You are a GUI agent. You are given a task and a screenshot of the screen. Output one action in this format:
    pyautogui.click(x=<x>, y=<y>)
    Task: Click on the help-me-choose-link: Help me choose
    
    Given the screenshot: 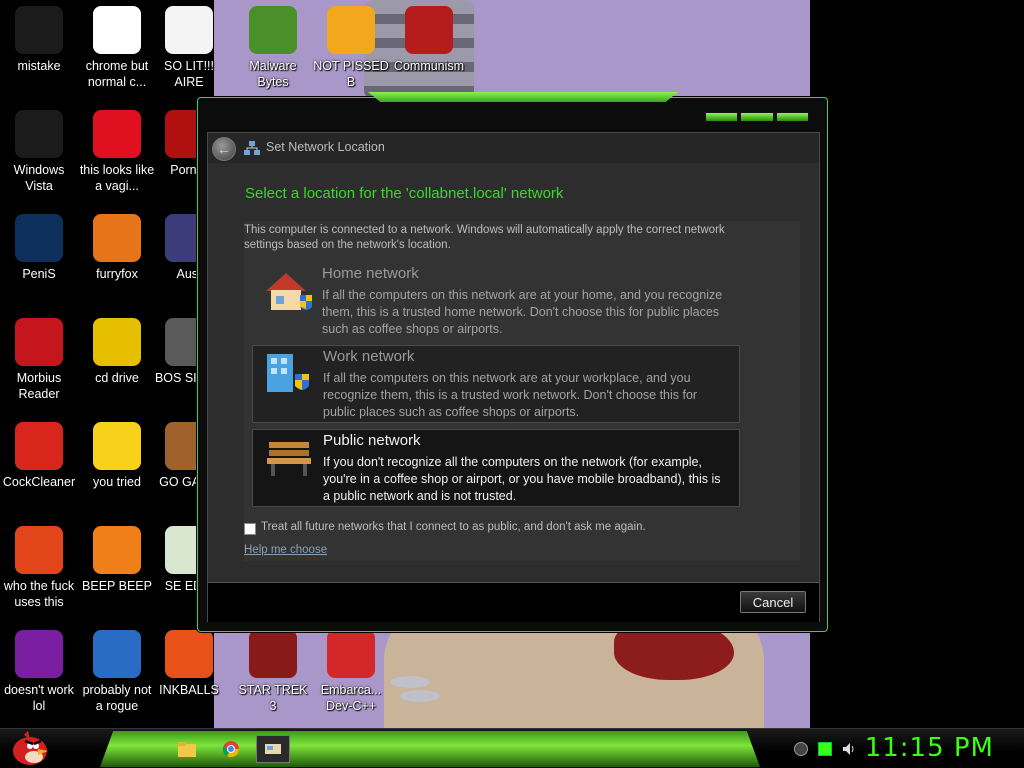 What is the action you would take?
    pyautogui.click(x=285, y=550)
    